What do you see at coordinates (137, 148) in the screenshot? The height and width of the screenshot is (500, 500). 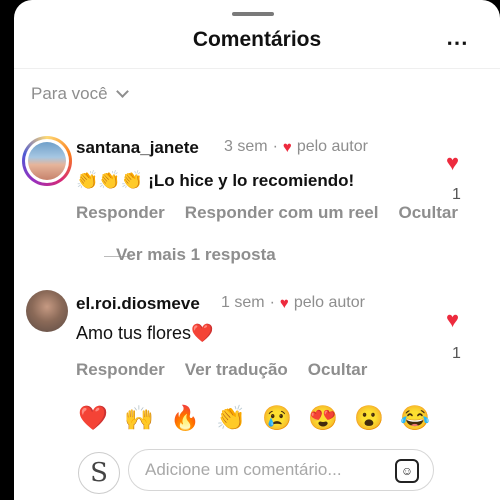 I see `comment-username: santana_janete` at bounding box center [137, 148].